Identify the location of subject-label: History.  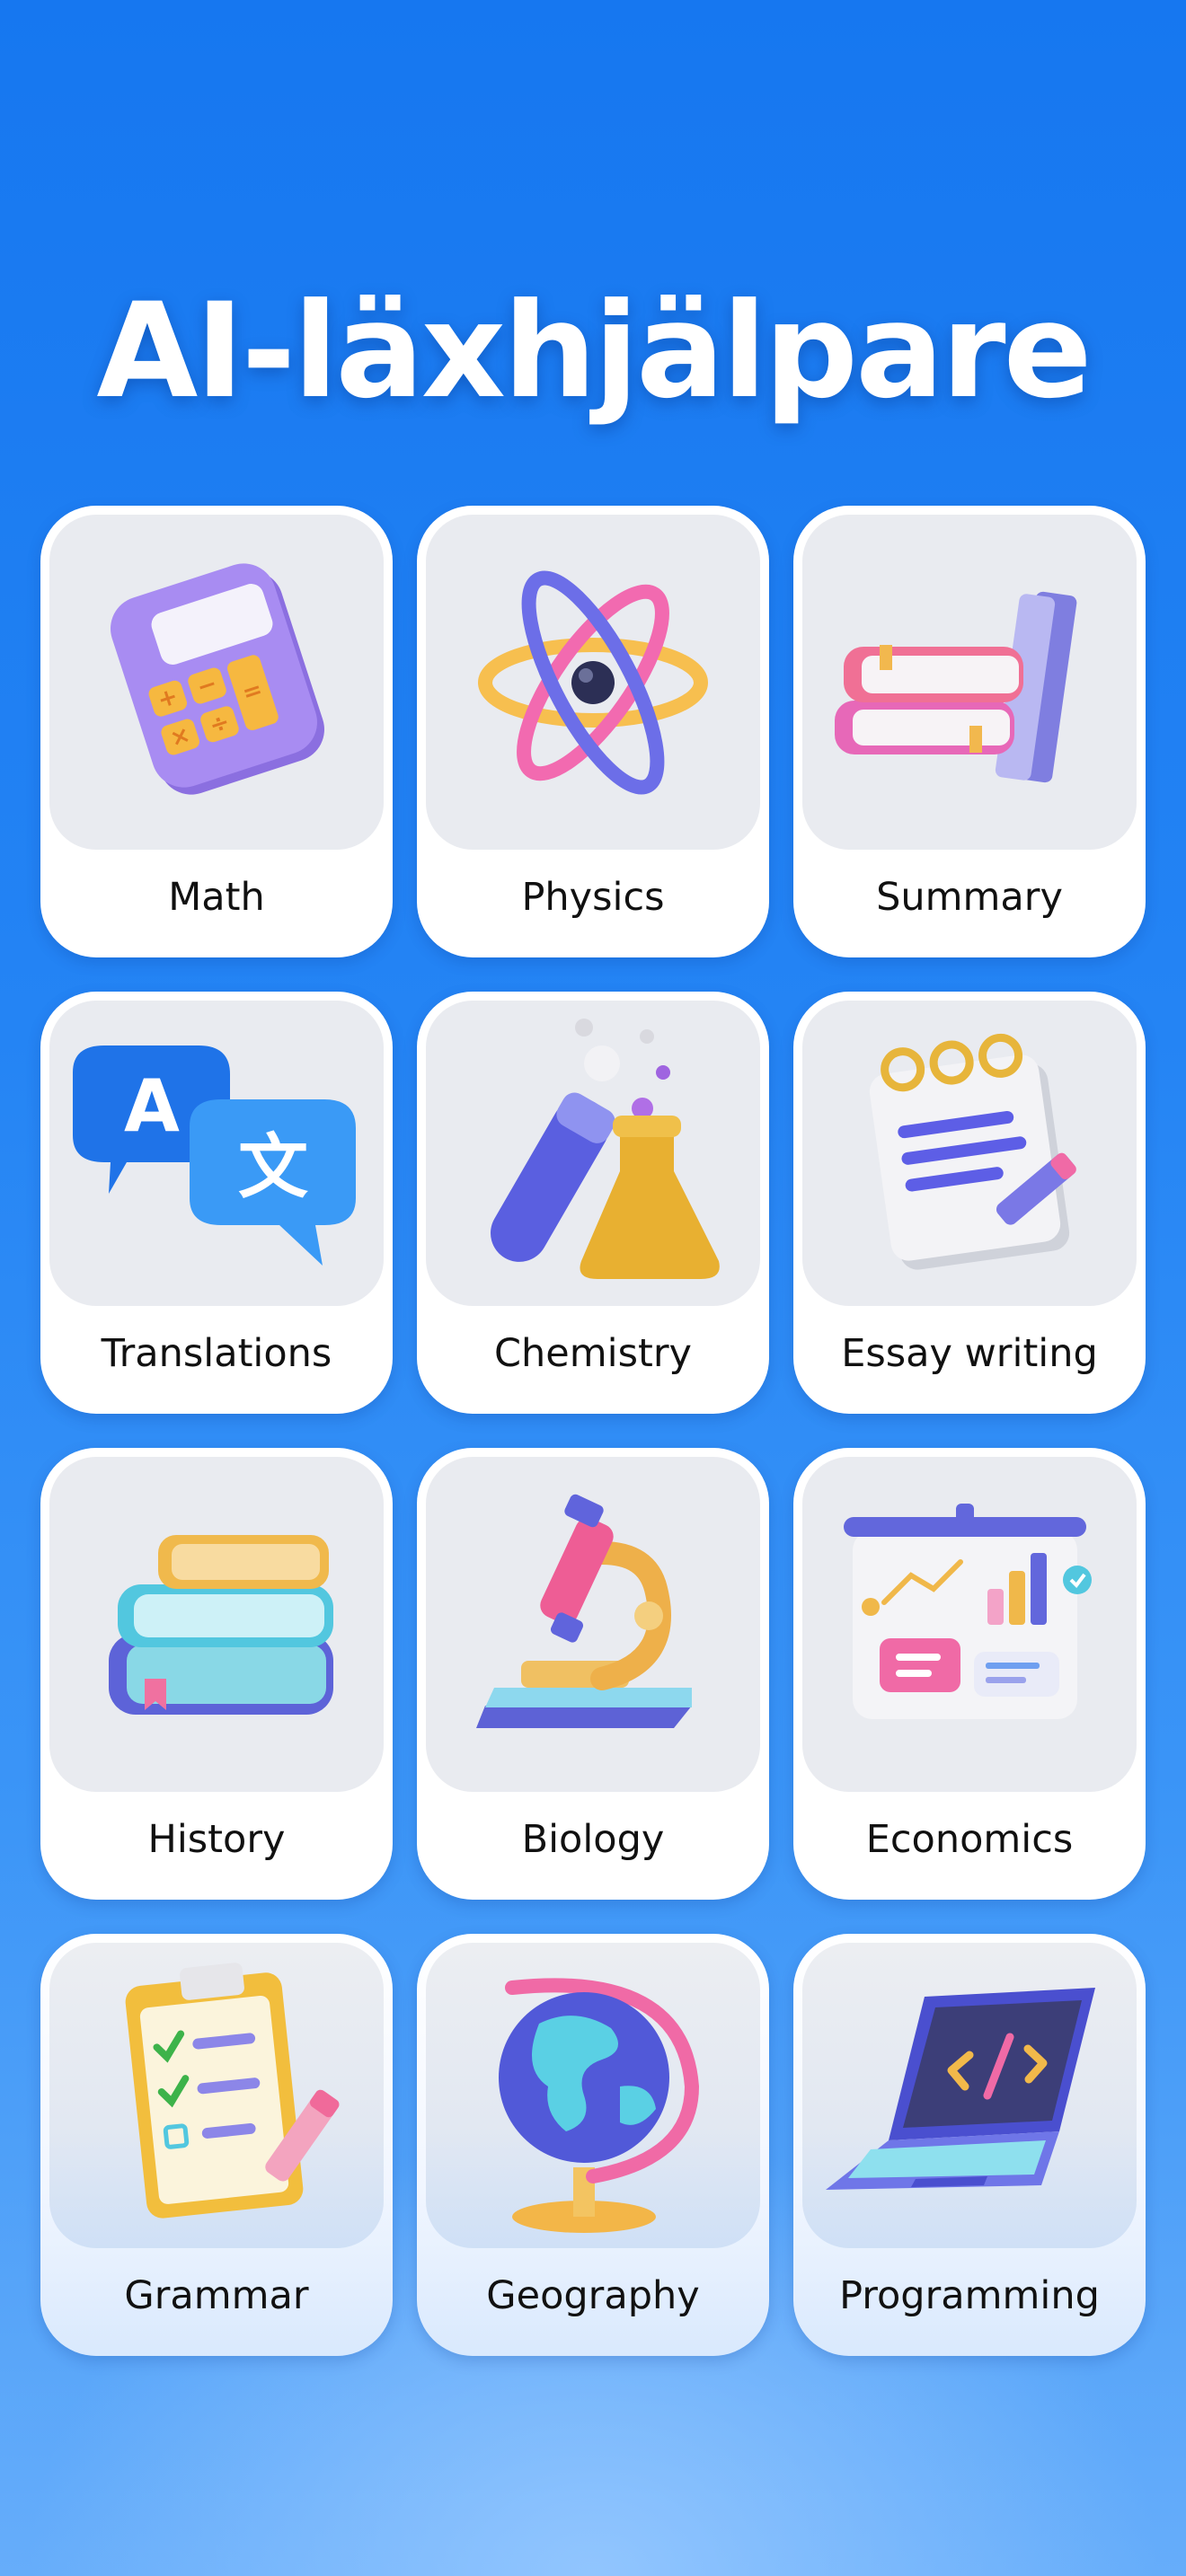
(216, 1840).